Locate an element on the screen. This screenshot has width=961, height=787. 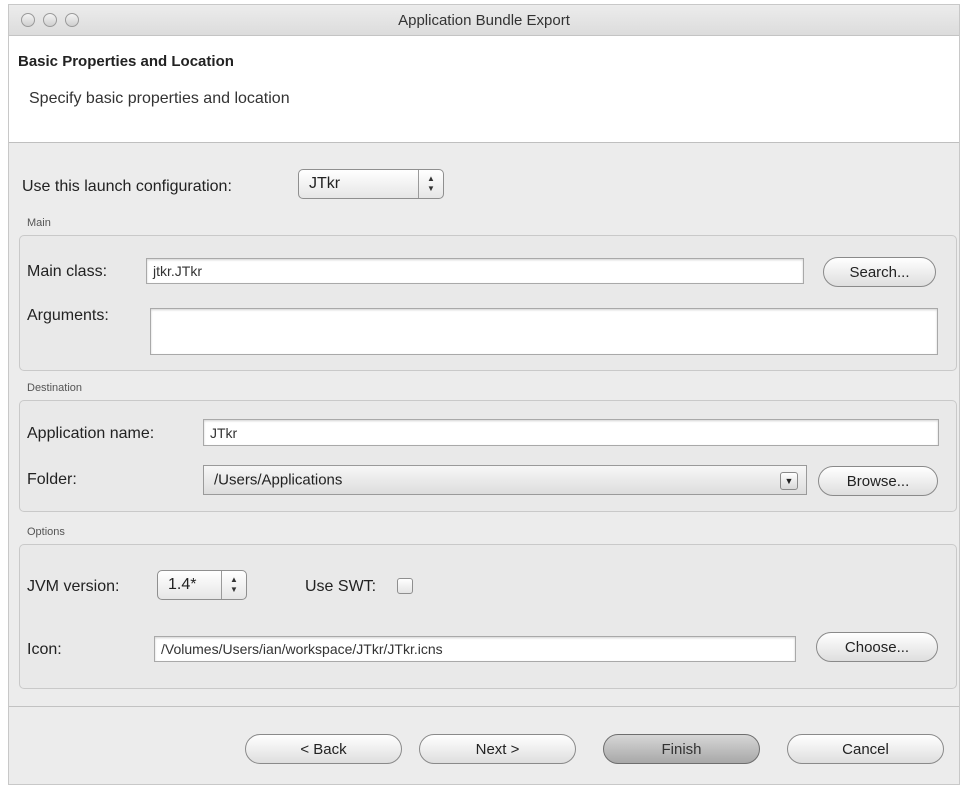
app-name-input: JTkr is located at coordinates (571, 432).